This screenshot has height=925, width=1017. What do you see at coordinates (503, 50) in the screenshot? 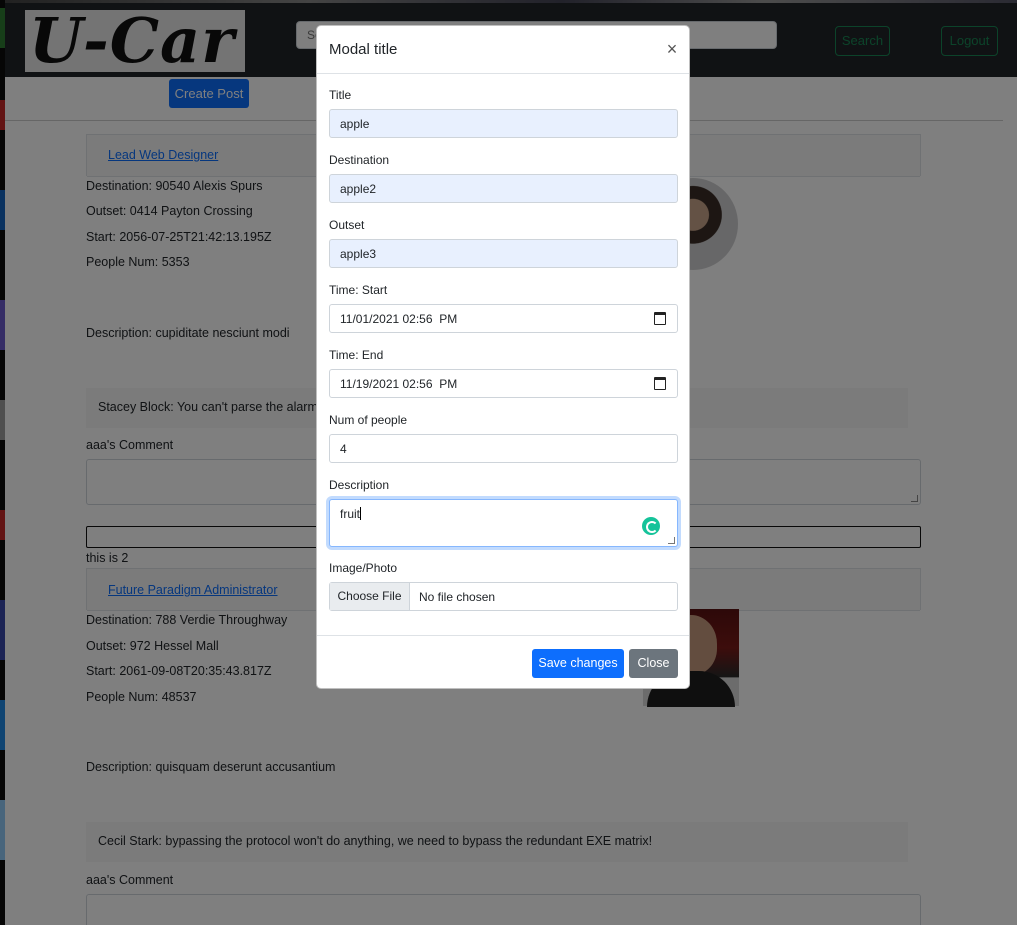
I see `modal-header: Modal title ×` at bounding box center [503, 50].